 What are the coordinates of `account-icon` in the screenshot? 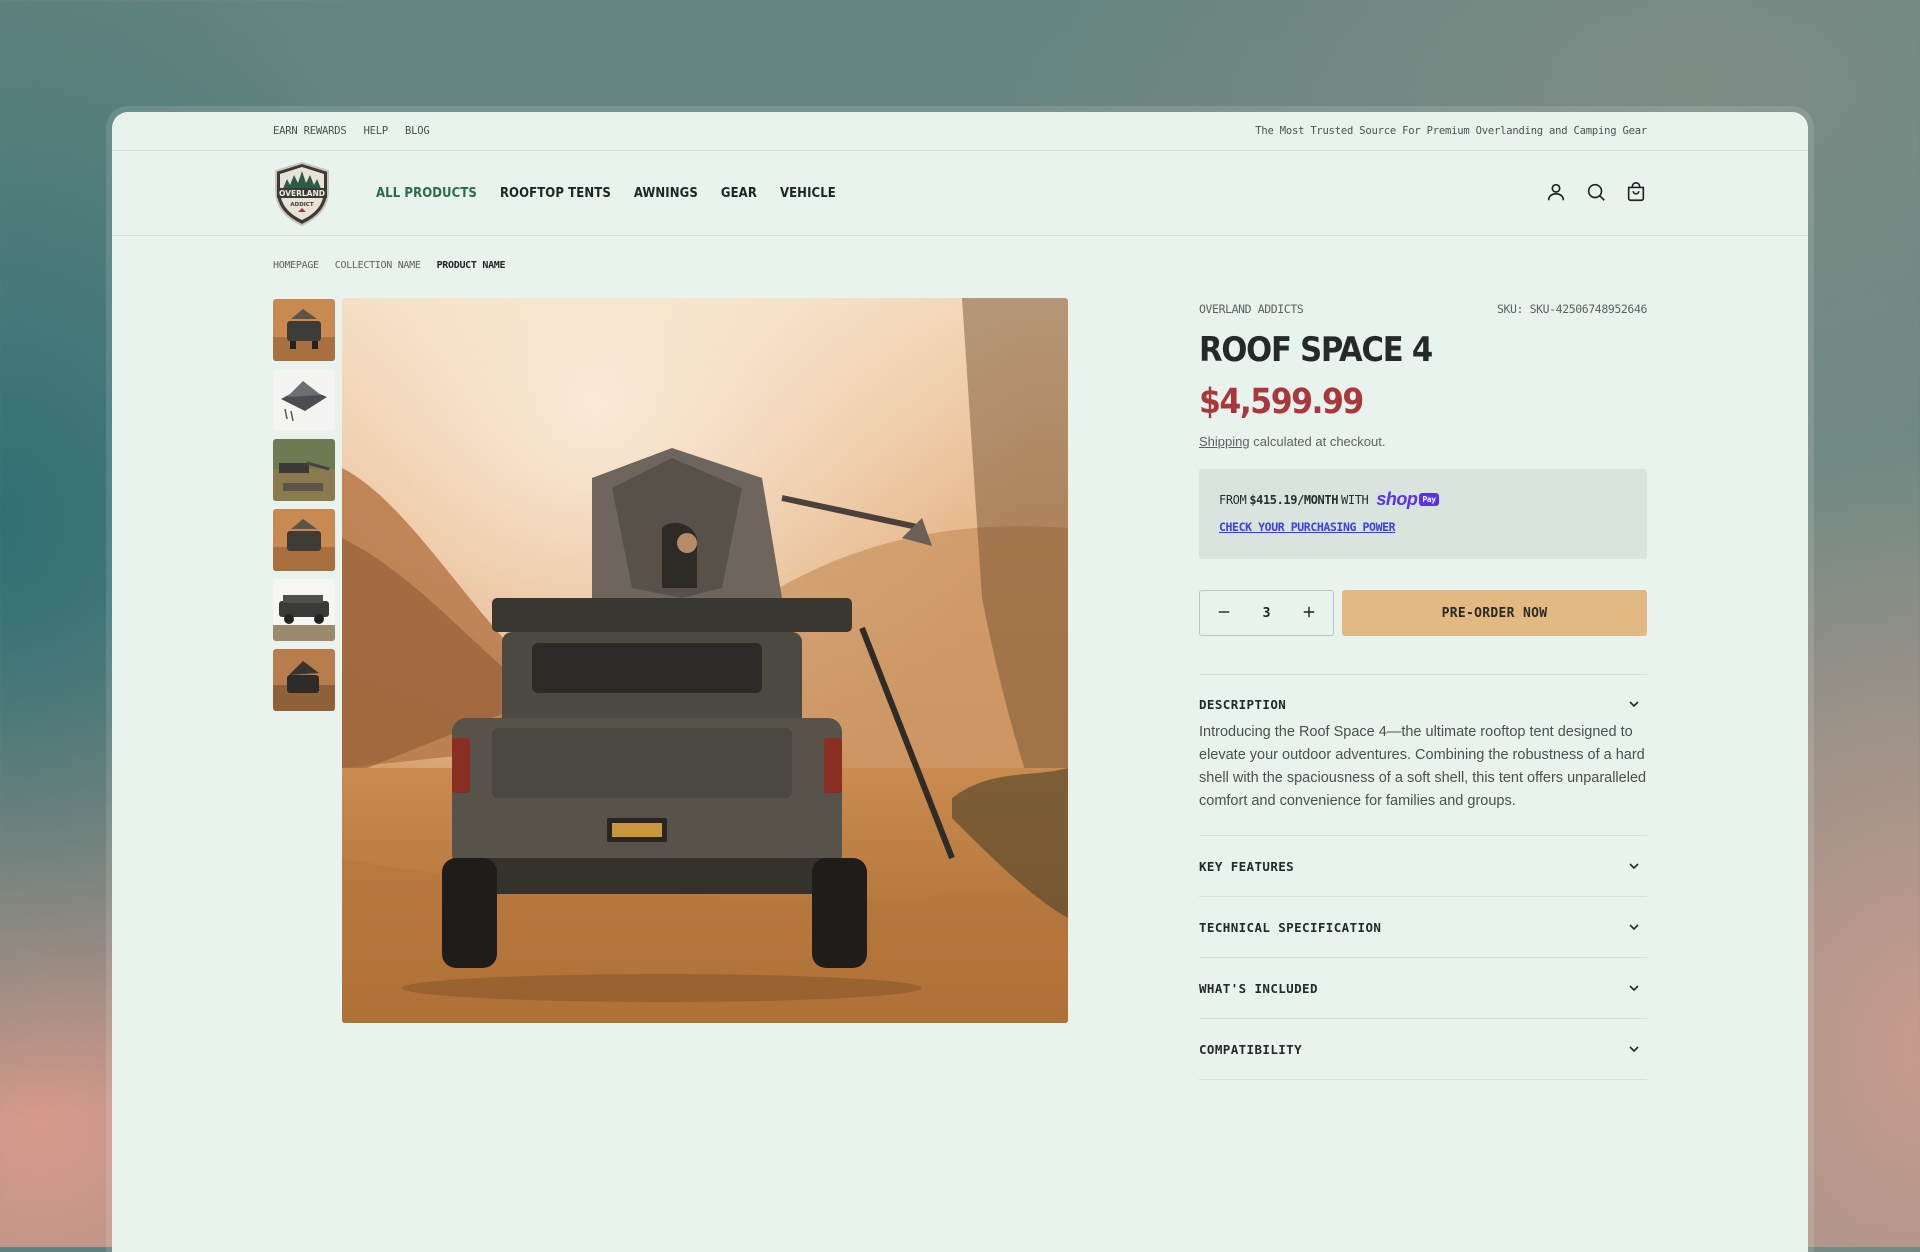 It's located at (1556, 192).